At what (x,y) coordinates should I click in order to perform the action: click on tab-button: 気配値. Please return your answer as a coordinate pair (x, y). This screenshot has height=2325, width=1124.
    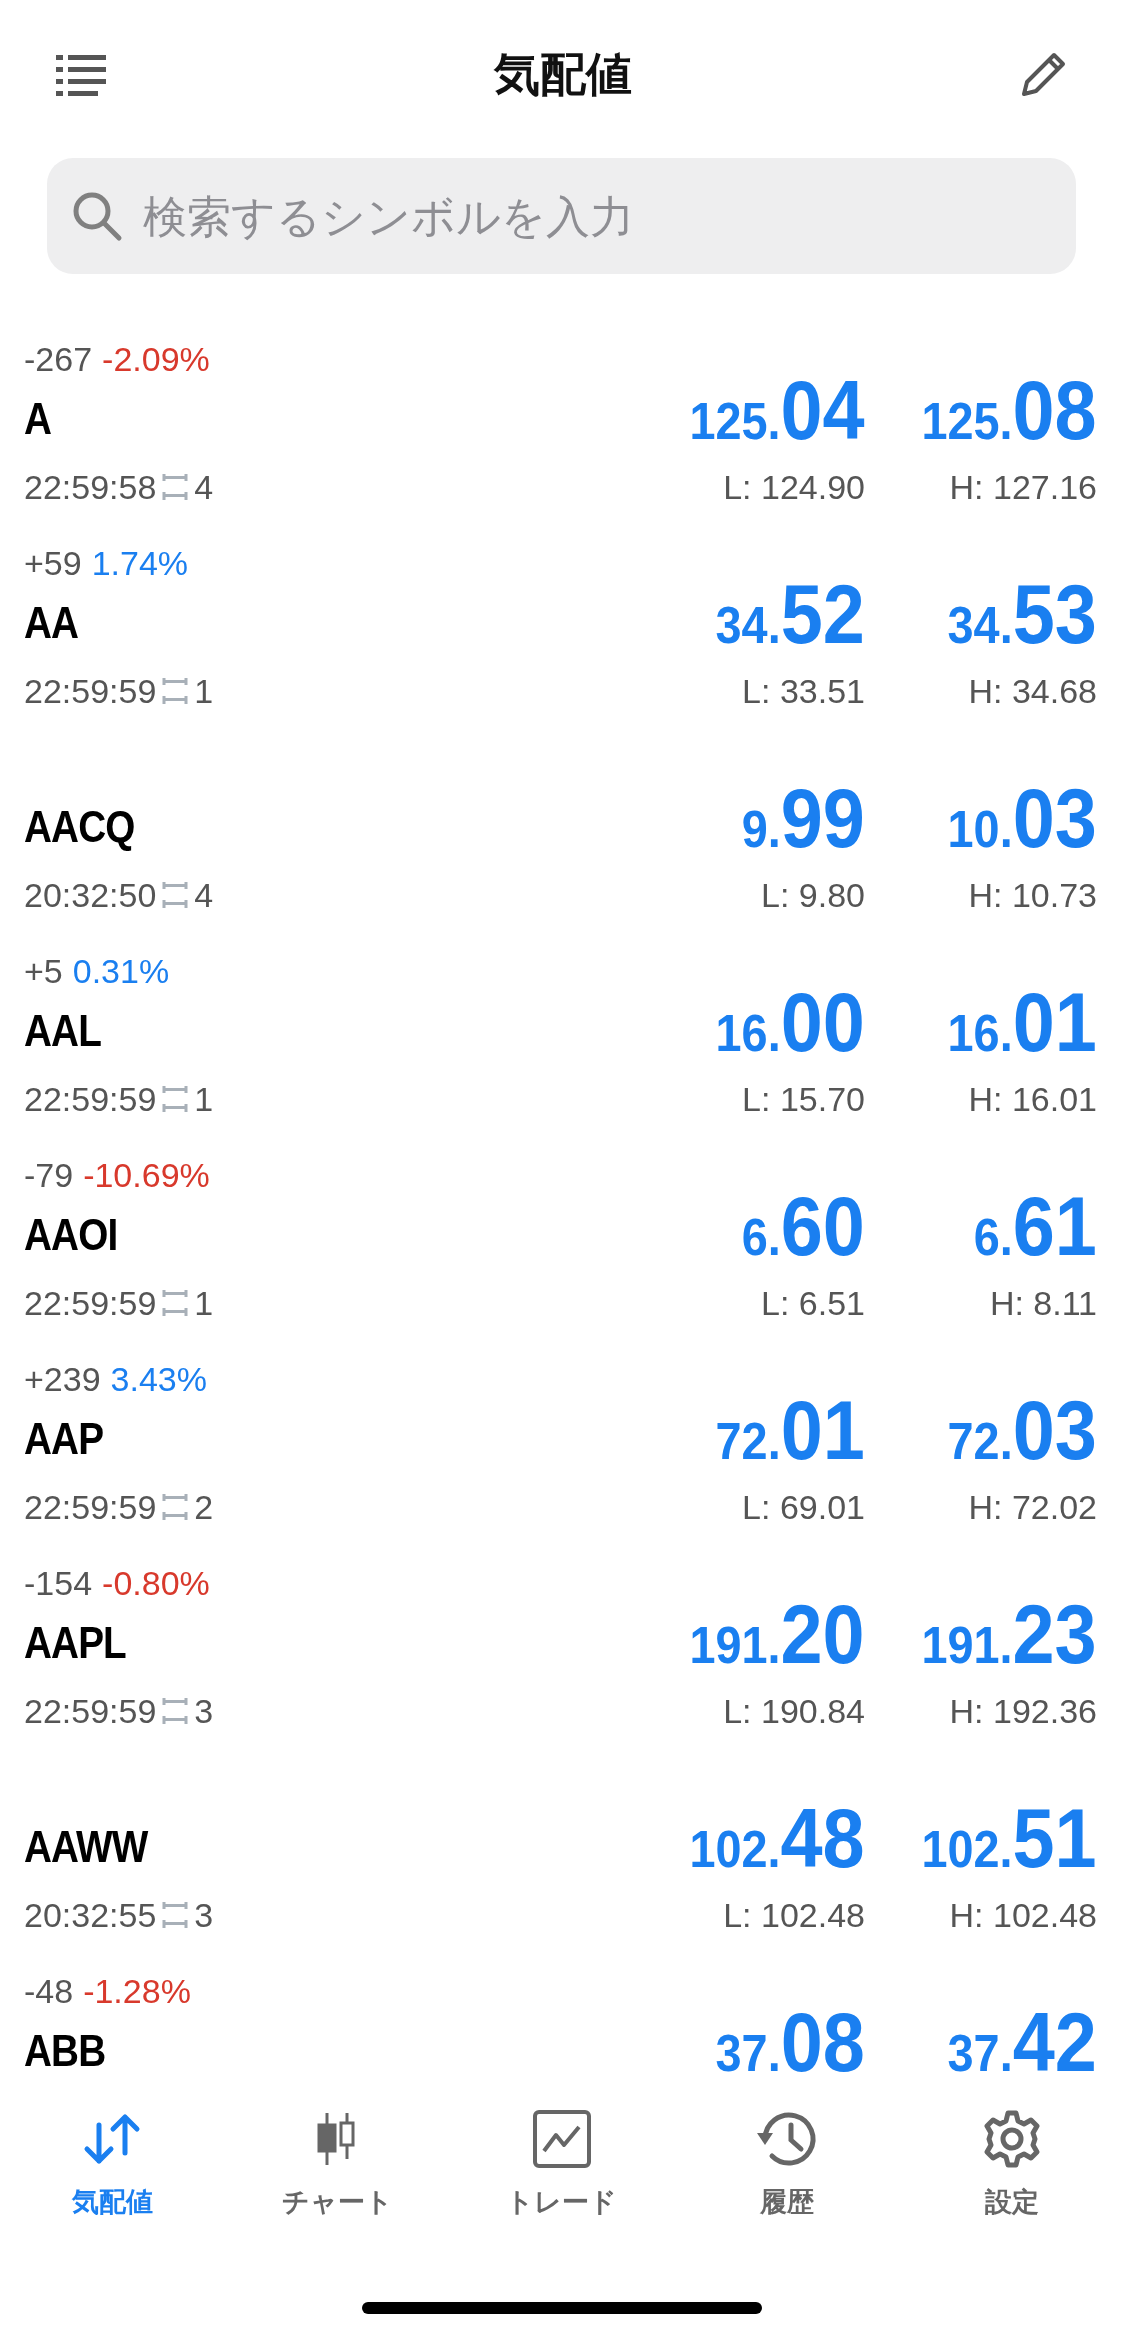
    Looking at the image, I should click on (112, 2164).